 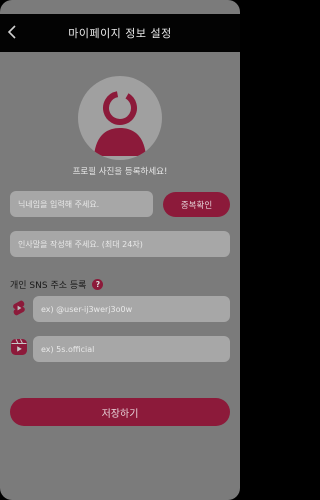 I want to click on sns-title-label: 개인 SNS 주소 등록, so click(x=48, y=286).